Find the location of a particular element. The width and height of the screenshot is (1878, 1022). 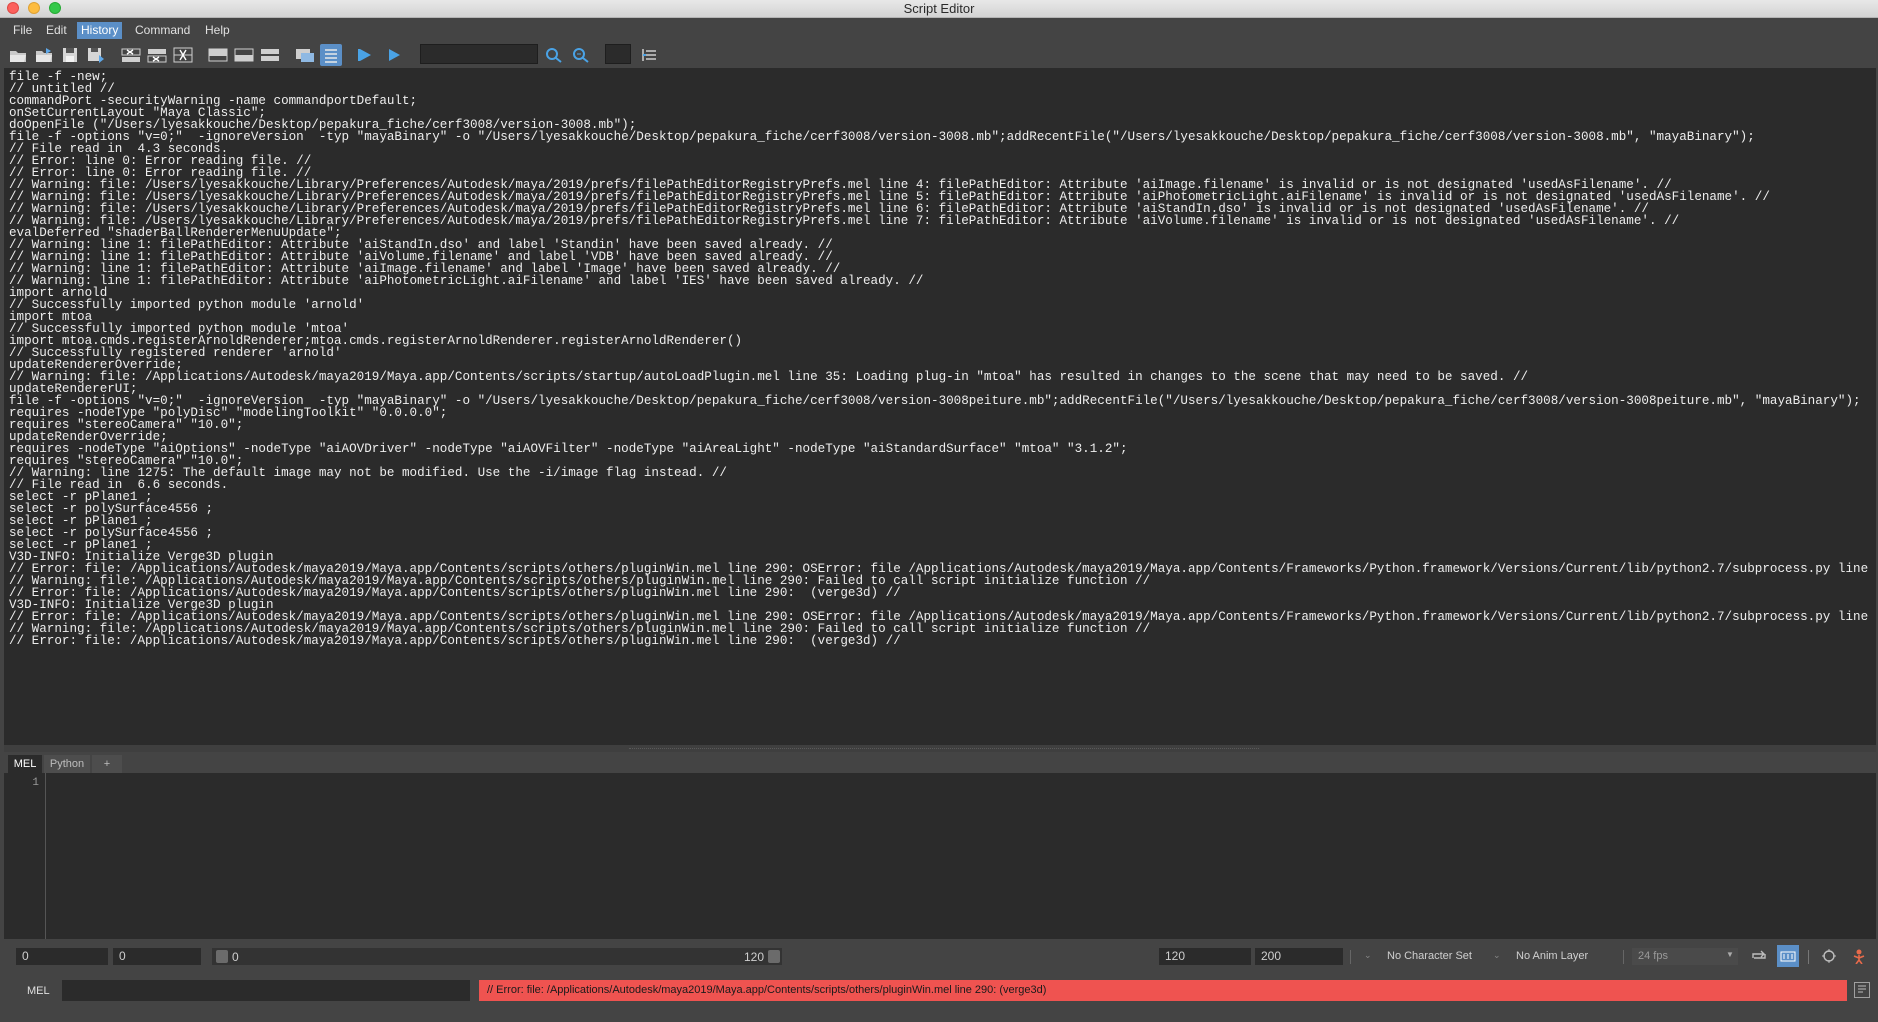

menu-file: File is located at coordinates (22, 30).